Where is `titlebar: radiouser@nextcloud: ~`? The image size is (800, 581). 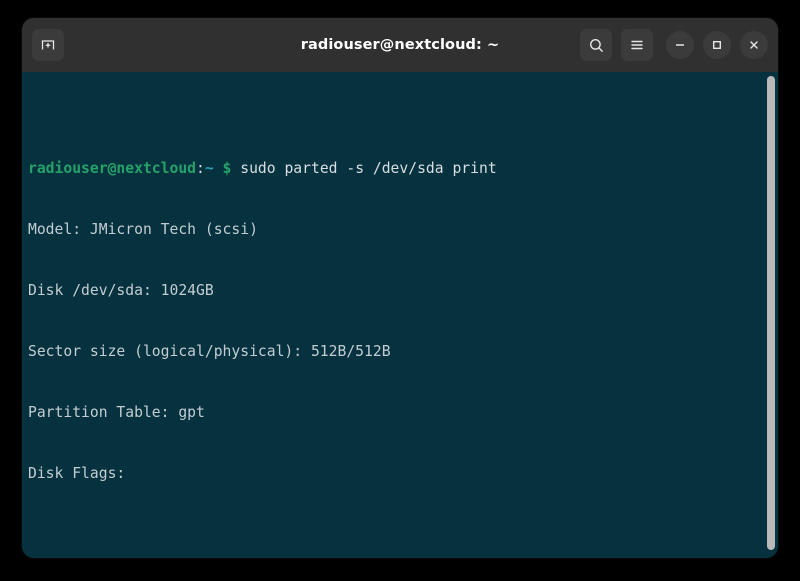 titlebar: radiouser@nextcloud: ~ is located at coordinates (400, 45).